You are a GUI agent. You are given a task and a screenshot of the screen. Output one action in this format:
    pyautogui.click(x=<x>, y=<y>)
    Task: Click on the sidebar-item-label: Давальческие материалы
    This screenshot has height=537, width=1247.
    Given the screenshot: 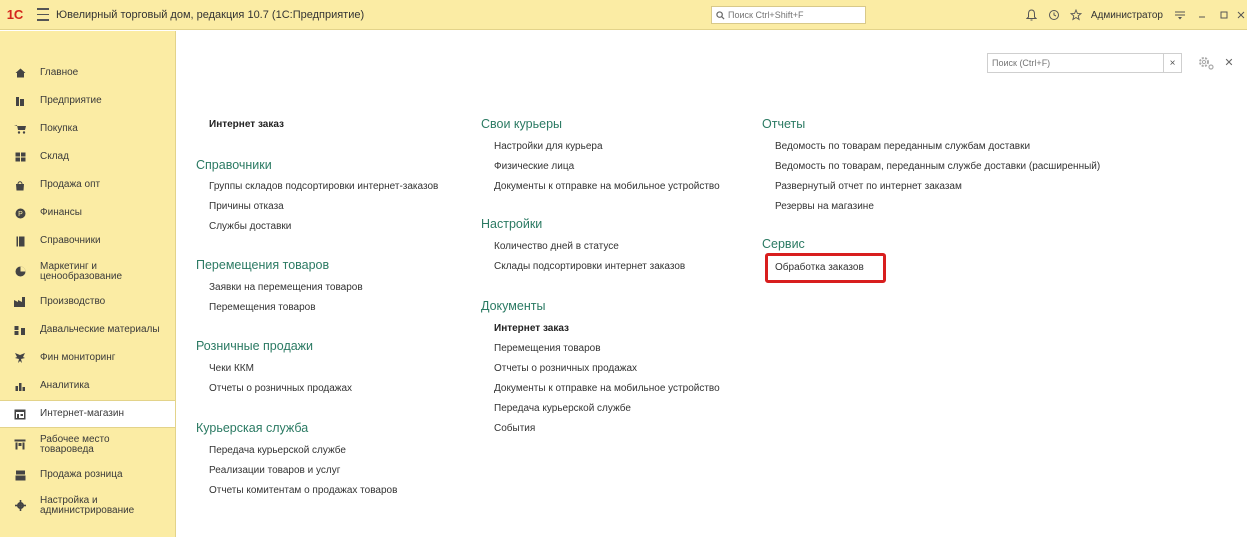 What is the action you would take?
    pyautogui.click(x=100, y=329)
    